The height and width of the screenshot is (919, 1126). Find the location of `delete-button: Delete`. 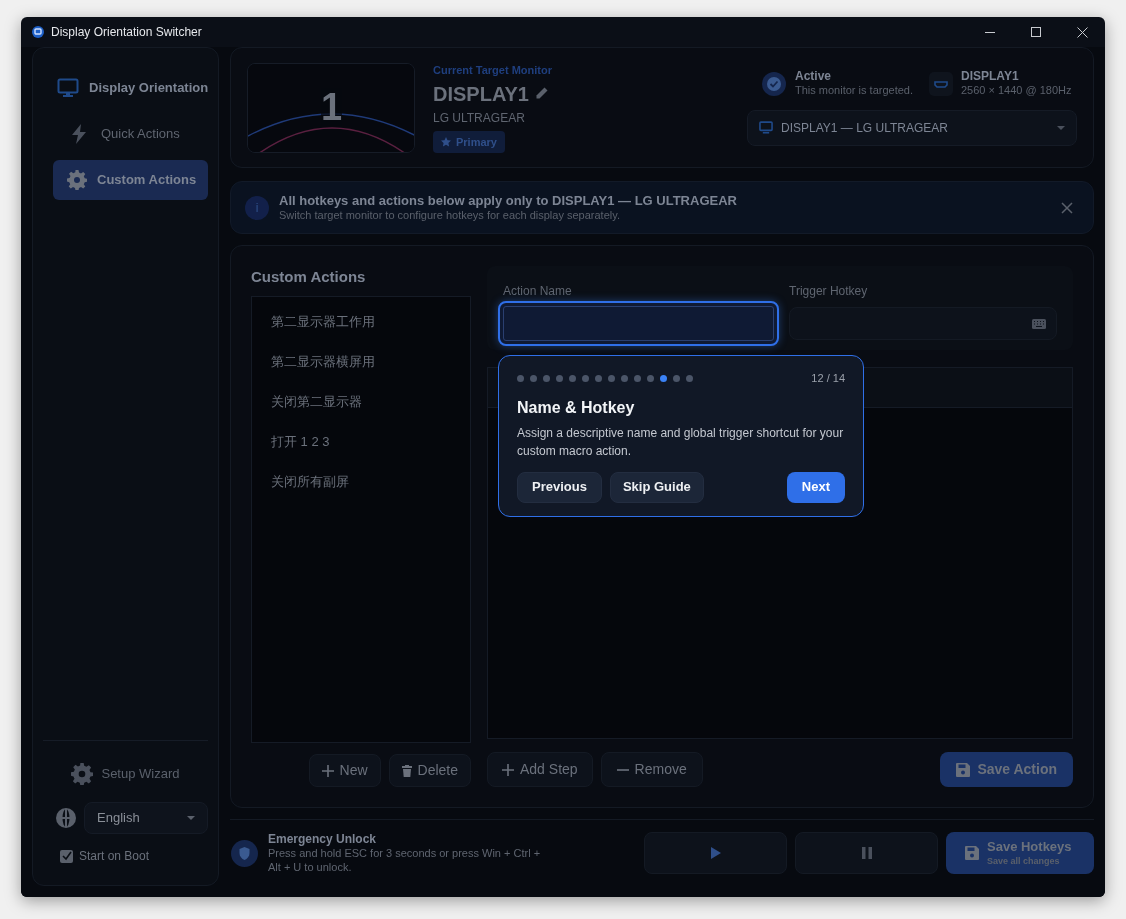

delete-button: Delete is located at coordinates (429, 770).